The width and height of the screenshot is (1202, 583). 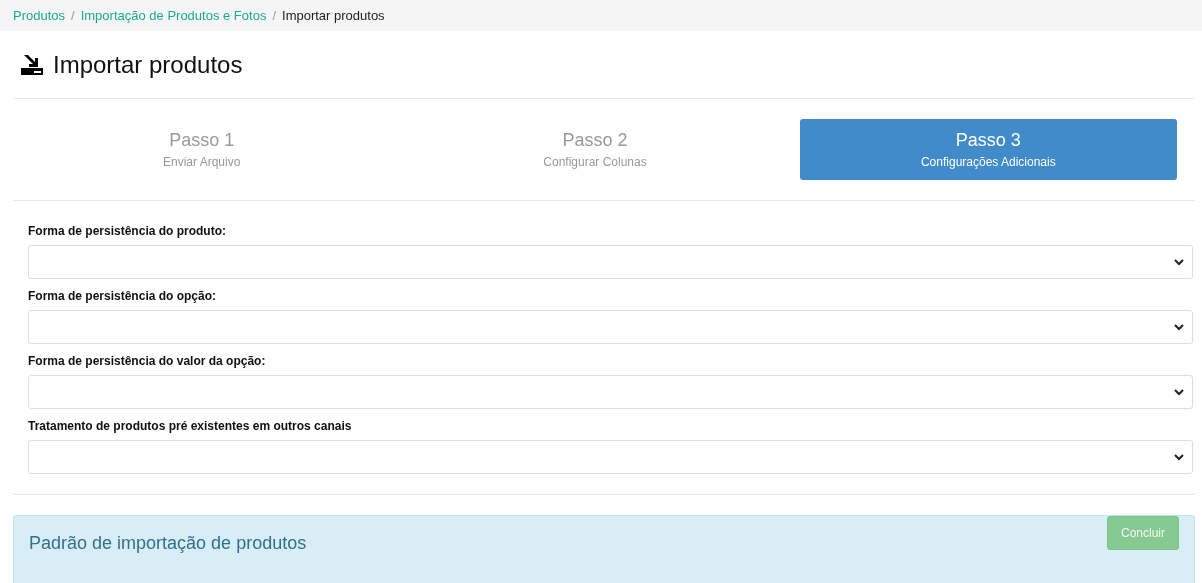 I want to click on panel-title: Padrão de importação de produtos, so click(x=168, y=543).